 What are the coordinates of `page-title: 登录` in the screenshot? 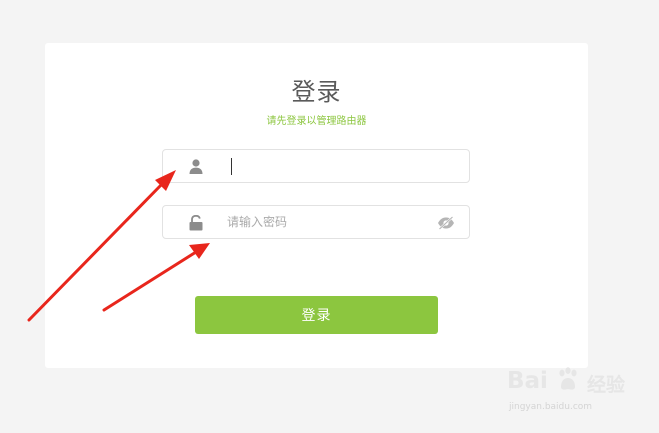 It's located at (316, 92).